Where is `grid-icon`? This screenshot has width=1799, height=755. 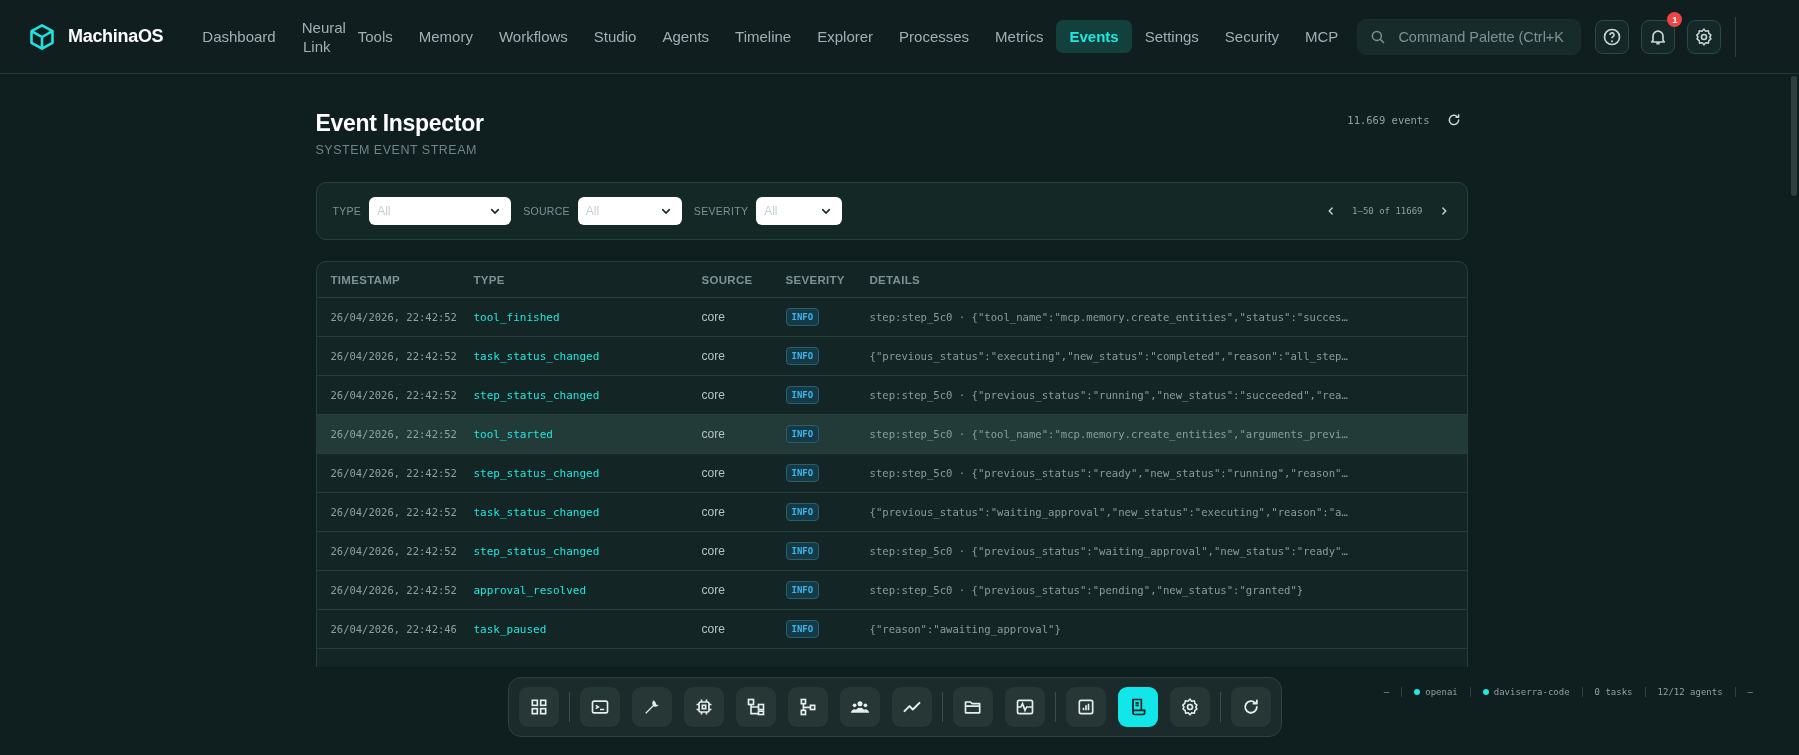
grid-icon is located at coordinates (539, 707).